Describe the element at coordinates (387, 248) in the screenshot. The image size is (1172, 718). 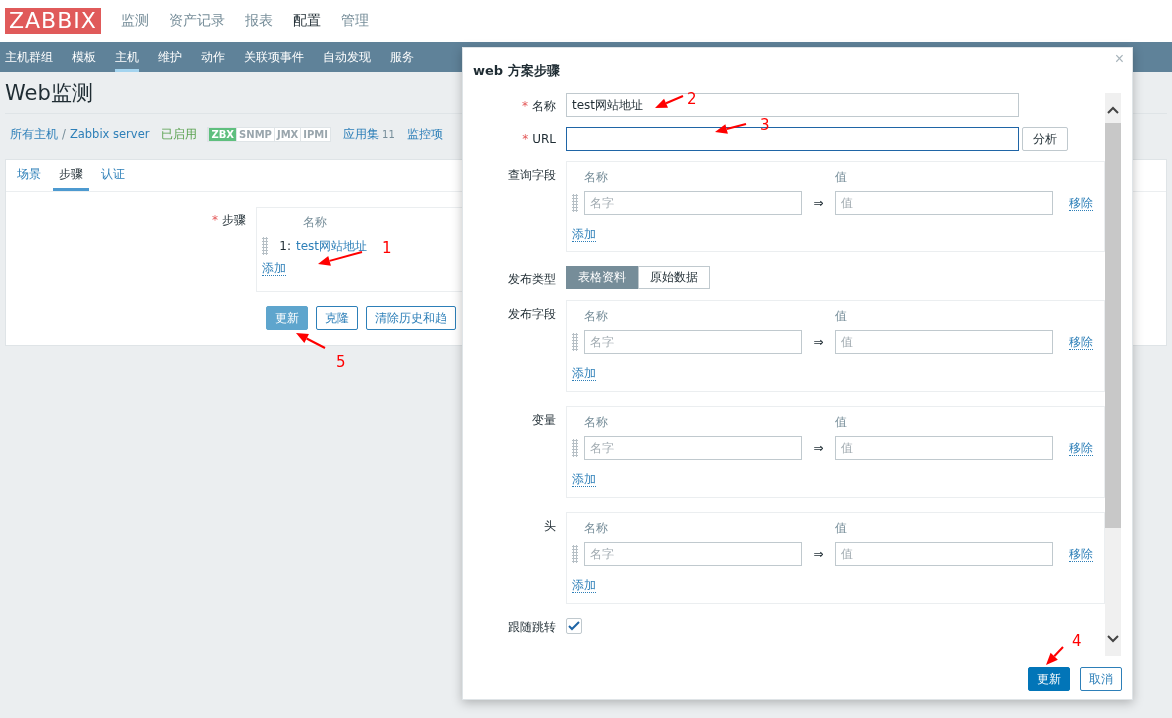
I see `annotation-number: 1` at that location.